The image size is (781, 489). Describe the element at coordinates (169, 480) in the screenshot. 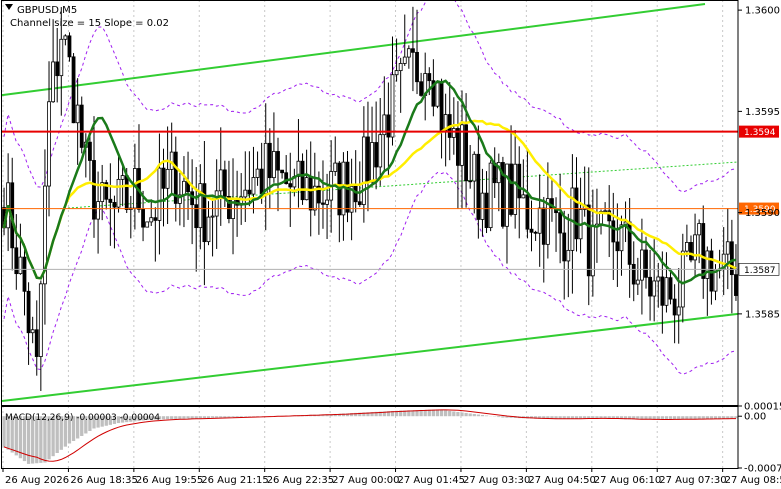

I see `time-tick-label: 26 Aug 19:55` at that location.